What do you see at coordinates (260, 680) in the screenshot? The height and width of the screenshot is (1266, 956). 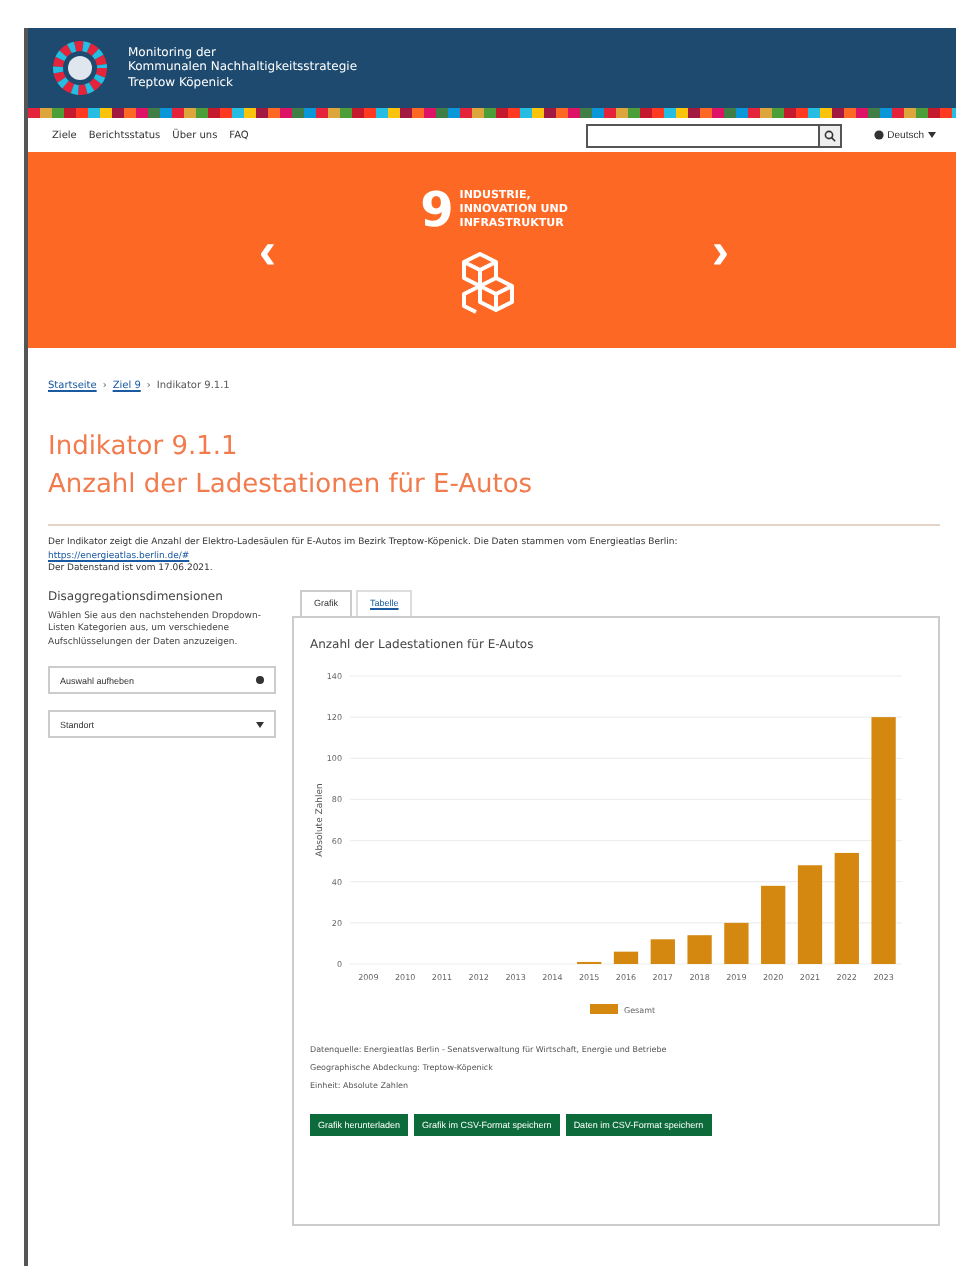 I see `dot-icon` at bounding box center [260, 680].